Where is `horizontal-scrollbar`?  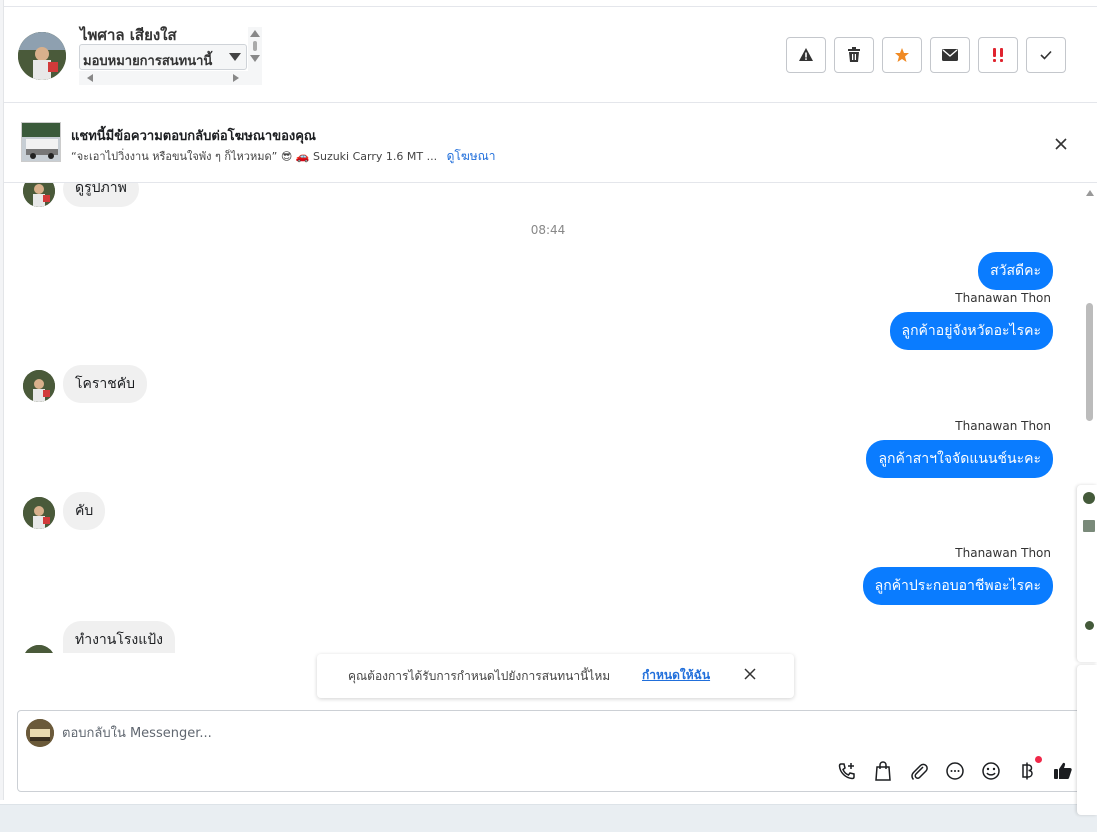
horizontal-scrollbar is located at coordinates (169, 78).